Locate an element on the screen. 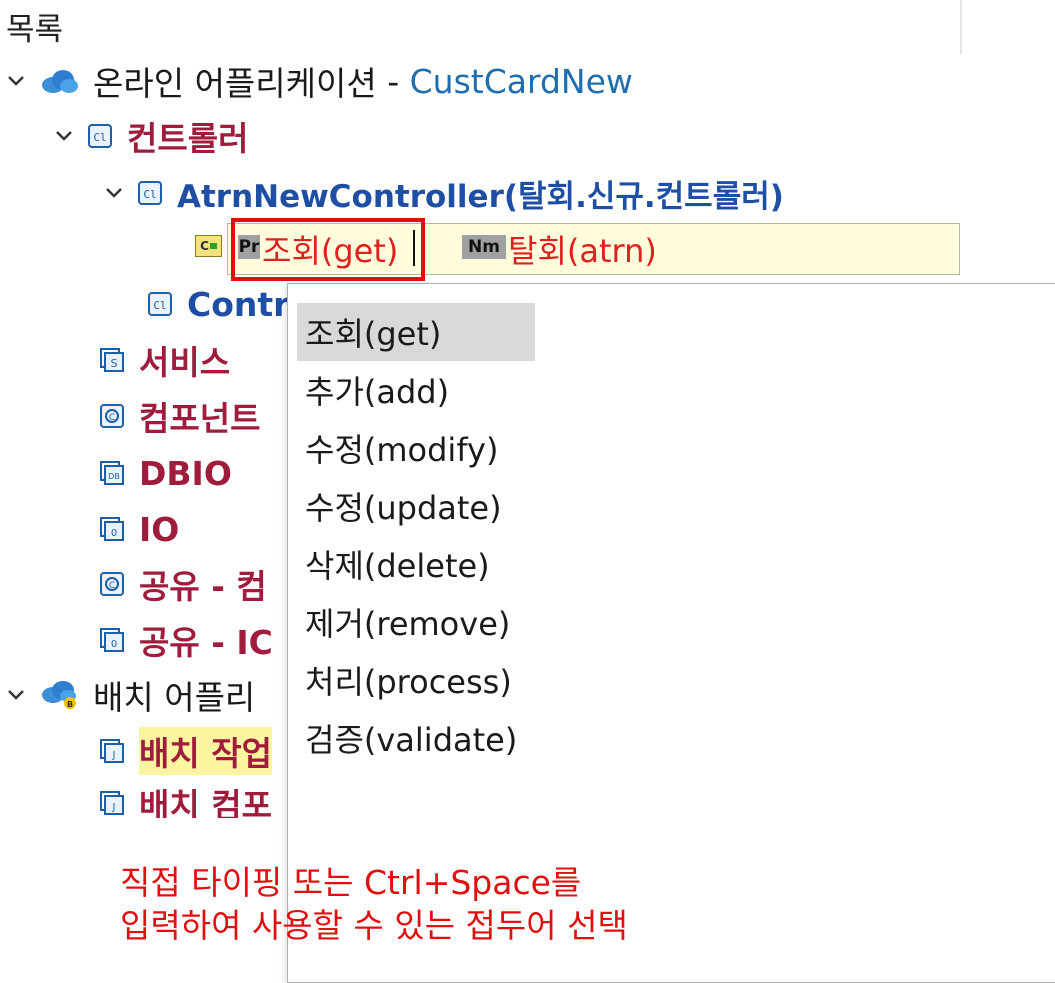 This screenshot has width=1055, height=983. tree-node-clip: J 배치 컴포 is located at coordinates (145, 799).